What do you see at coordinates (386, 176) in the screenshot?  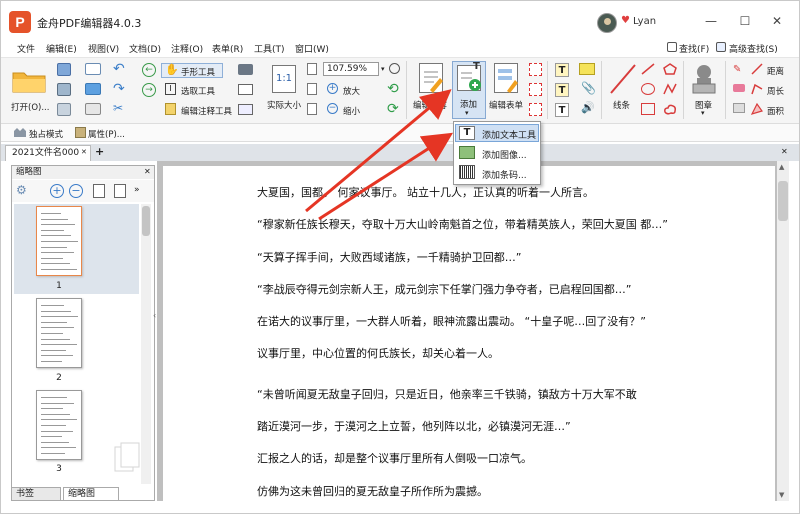 I see `arrow-to-add-text-tool` at bounding box center [386, 176].